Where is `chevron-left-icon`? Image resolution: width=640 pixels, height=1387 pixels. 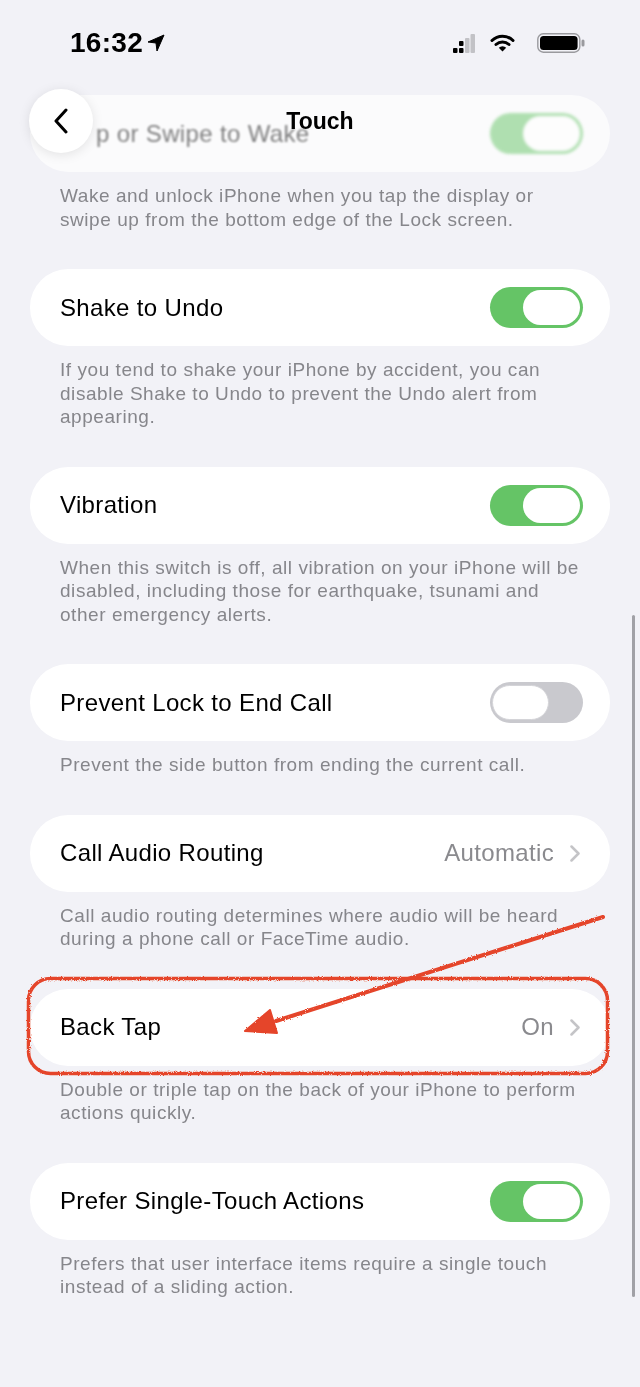 chevron-left-icon is located at coordinates (61, 121).